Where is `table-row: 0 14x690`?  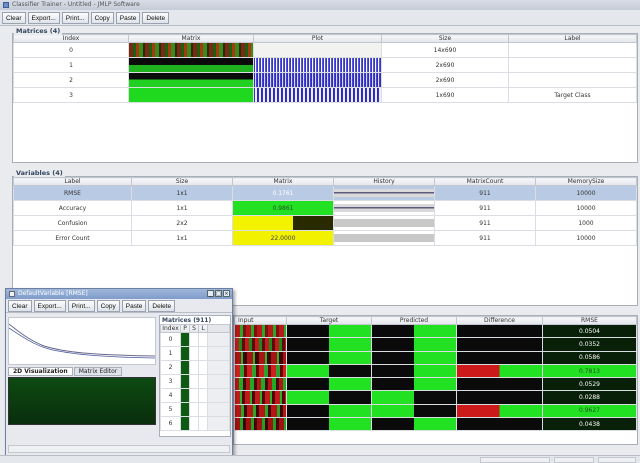 table-row: 0 14x690 is located at coordinates (325, 50).